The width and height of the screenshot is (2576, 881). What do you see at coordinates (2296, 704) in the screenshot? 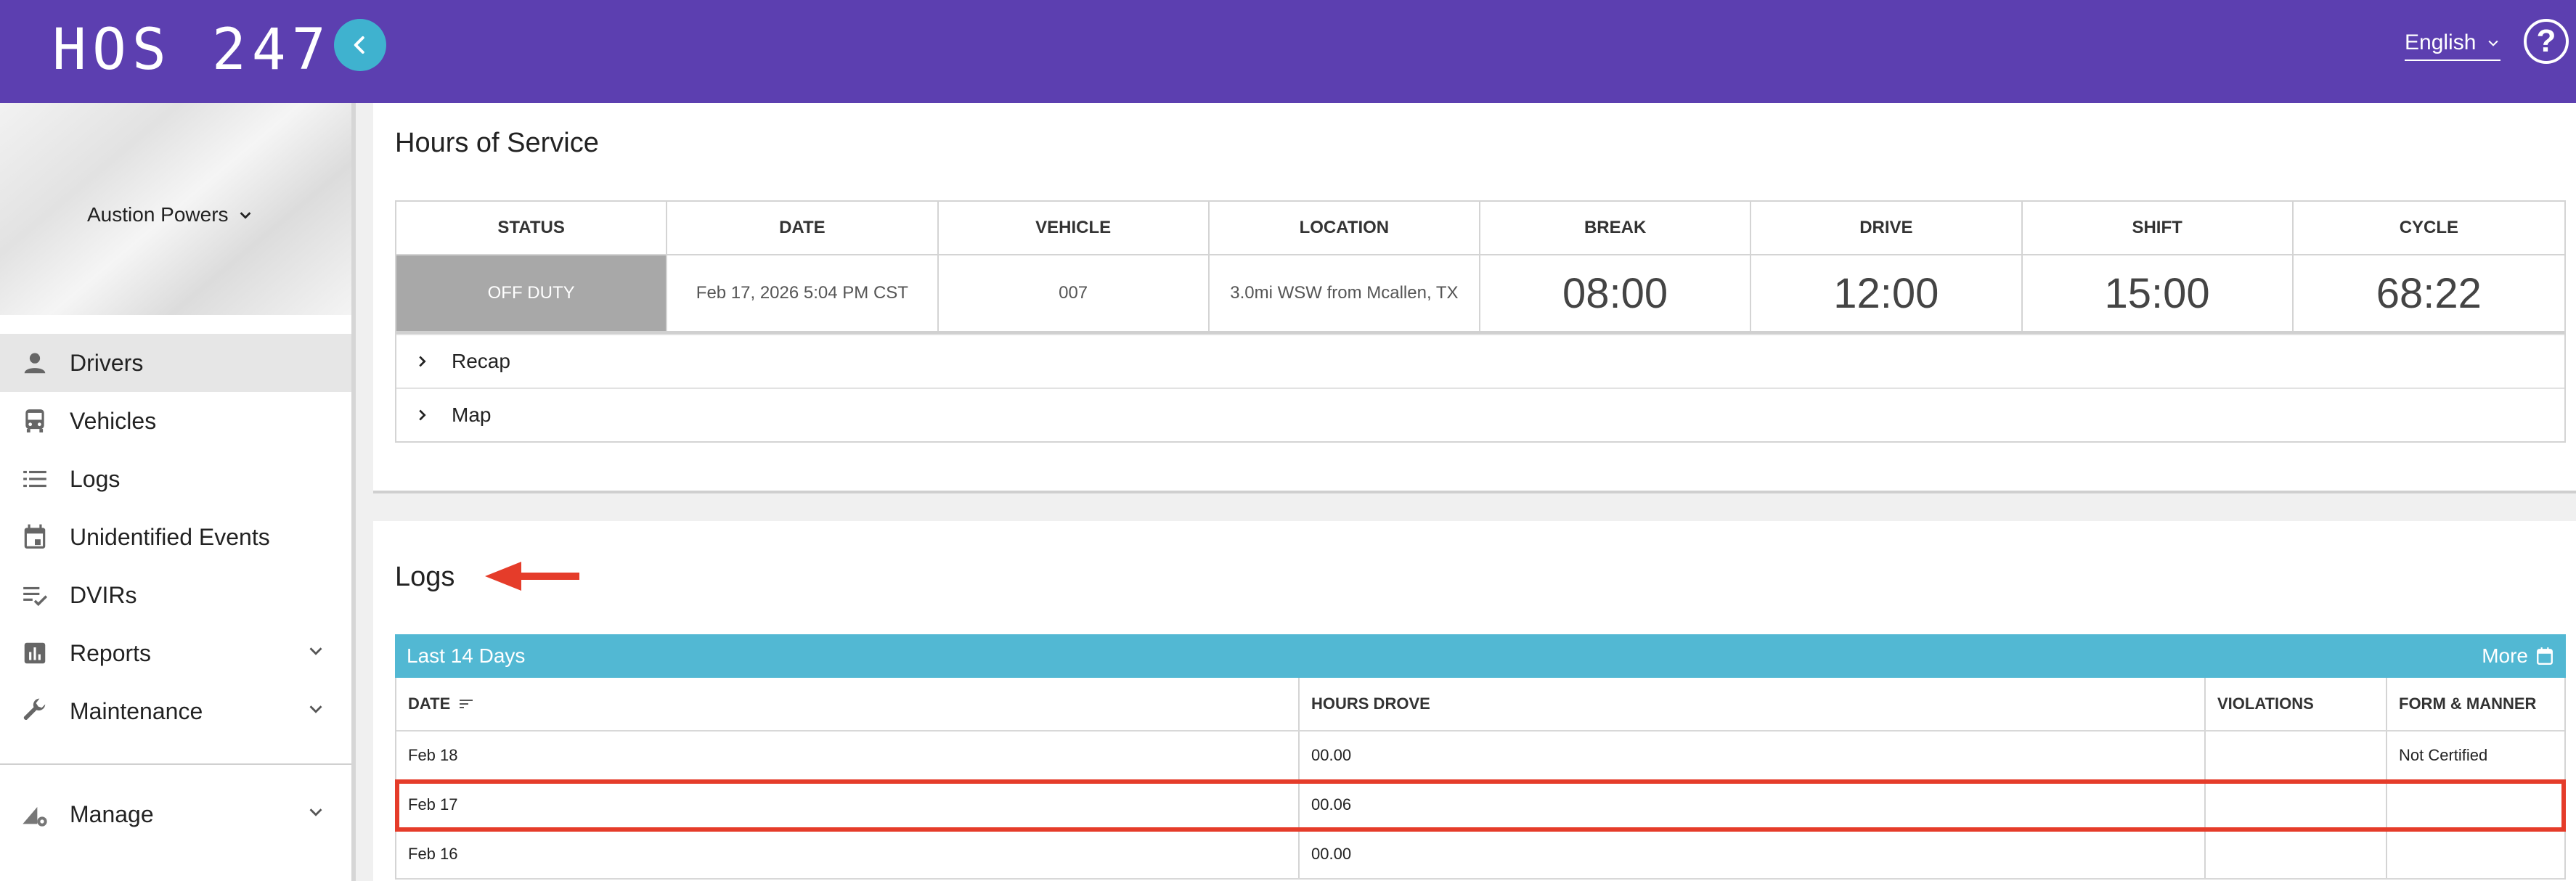
I see `column-header-violations: VIOLATIONS` at bounding box center [2296, 704].